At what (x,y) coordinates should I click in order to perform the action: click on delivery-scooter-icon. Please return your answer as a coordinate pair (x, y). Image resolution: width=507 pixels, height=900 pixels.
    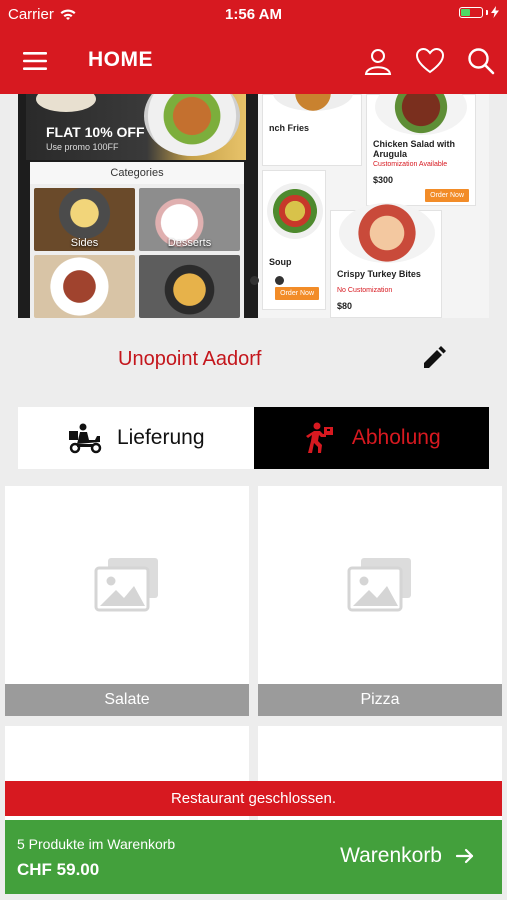
    Looking at the image, I should click on (85, 438).